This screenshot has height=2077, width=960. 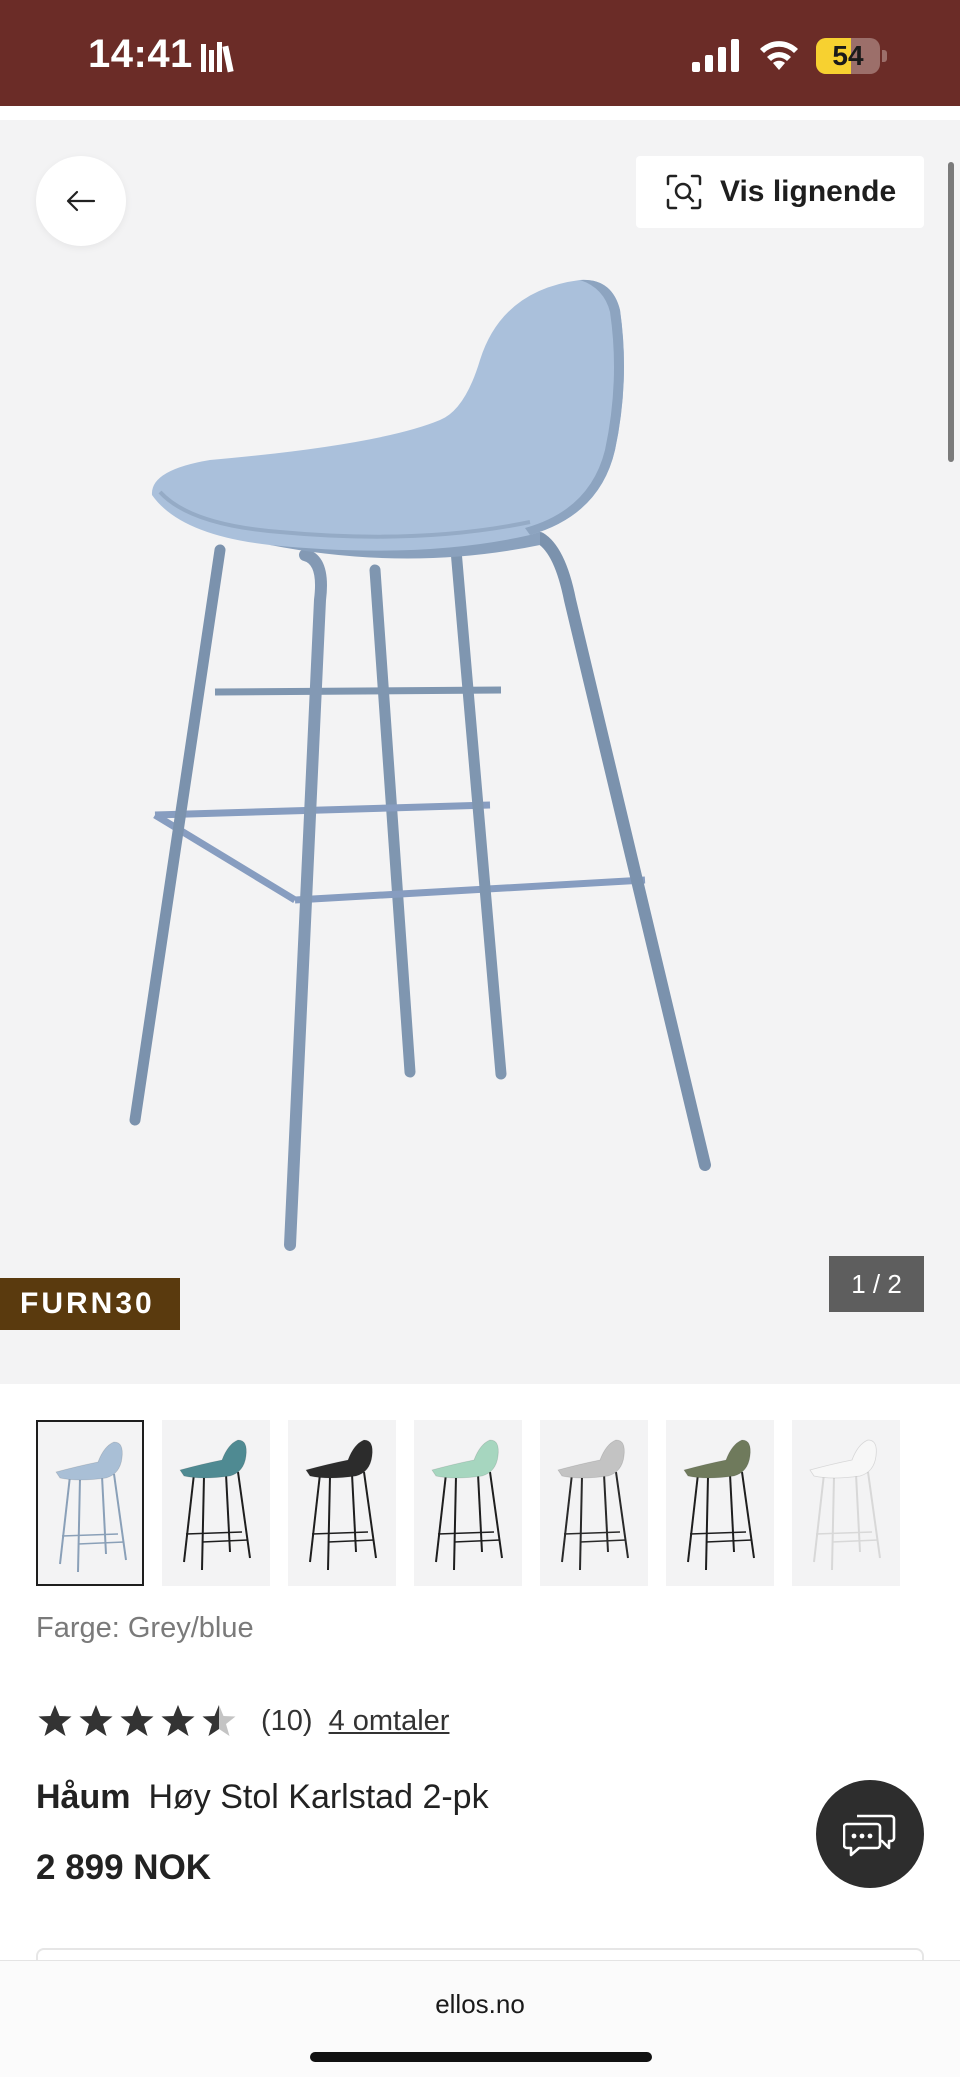 I want to click on gallery-scrollbar, so click(x=951, y=312).